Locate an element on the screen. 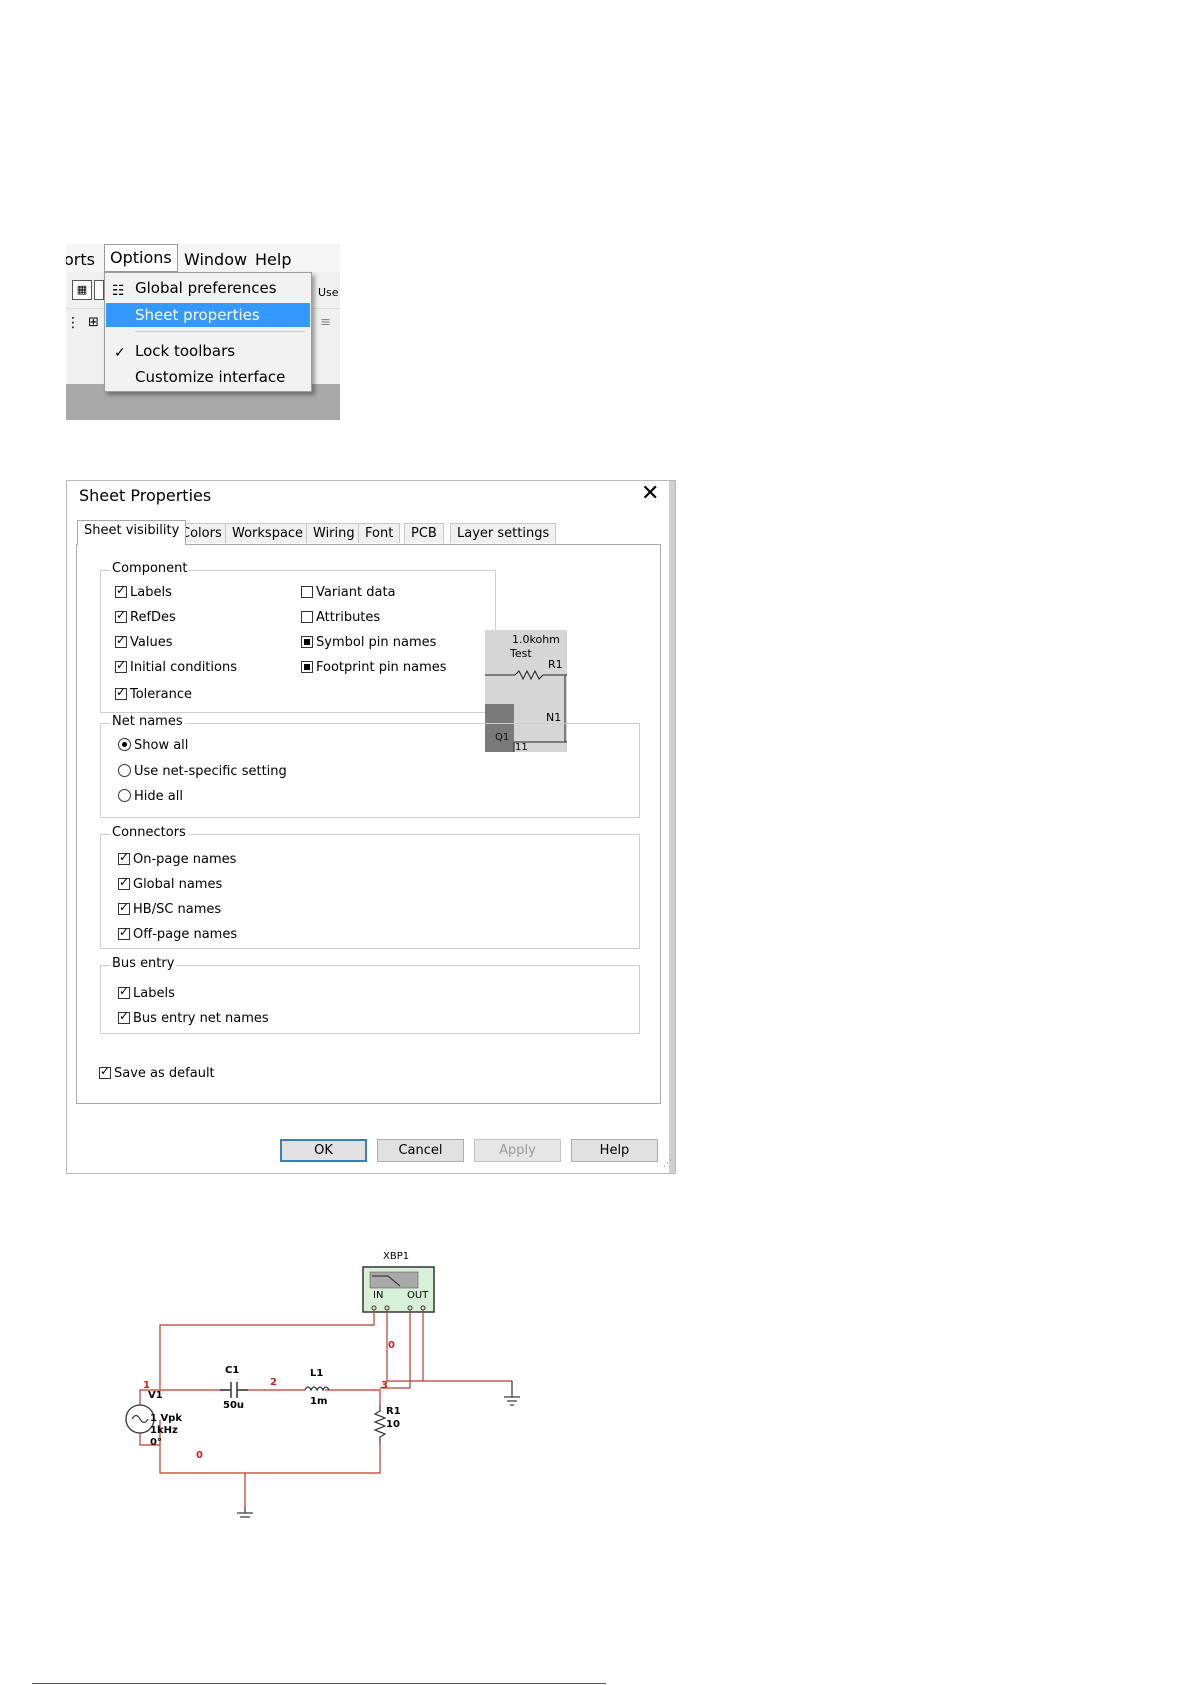 The width and height of the screenshot is (1191, 1685). bus-entry-group-title: Bus entry is located at coordinates (143, 963).